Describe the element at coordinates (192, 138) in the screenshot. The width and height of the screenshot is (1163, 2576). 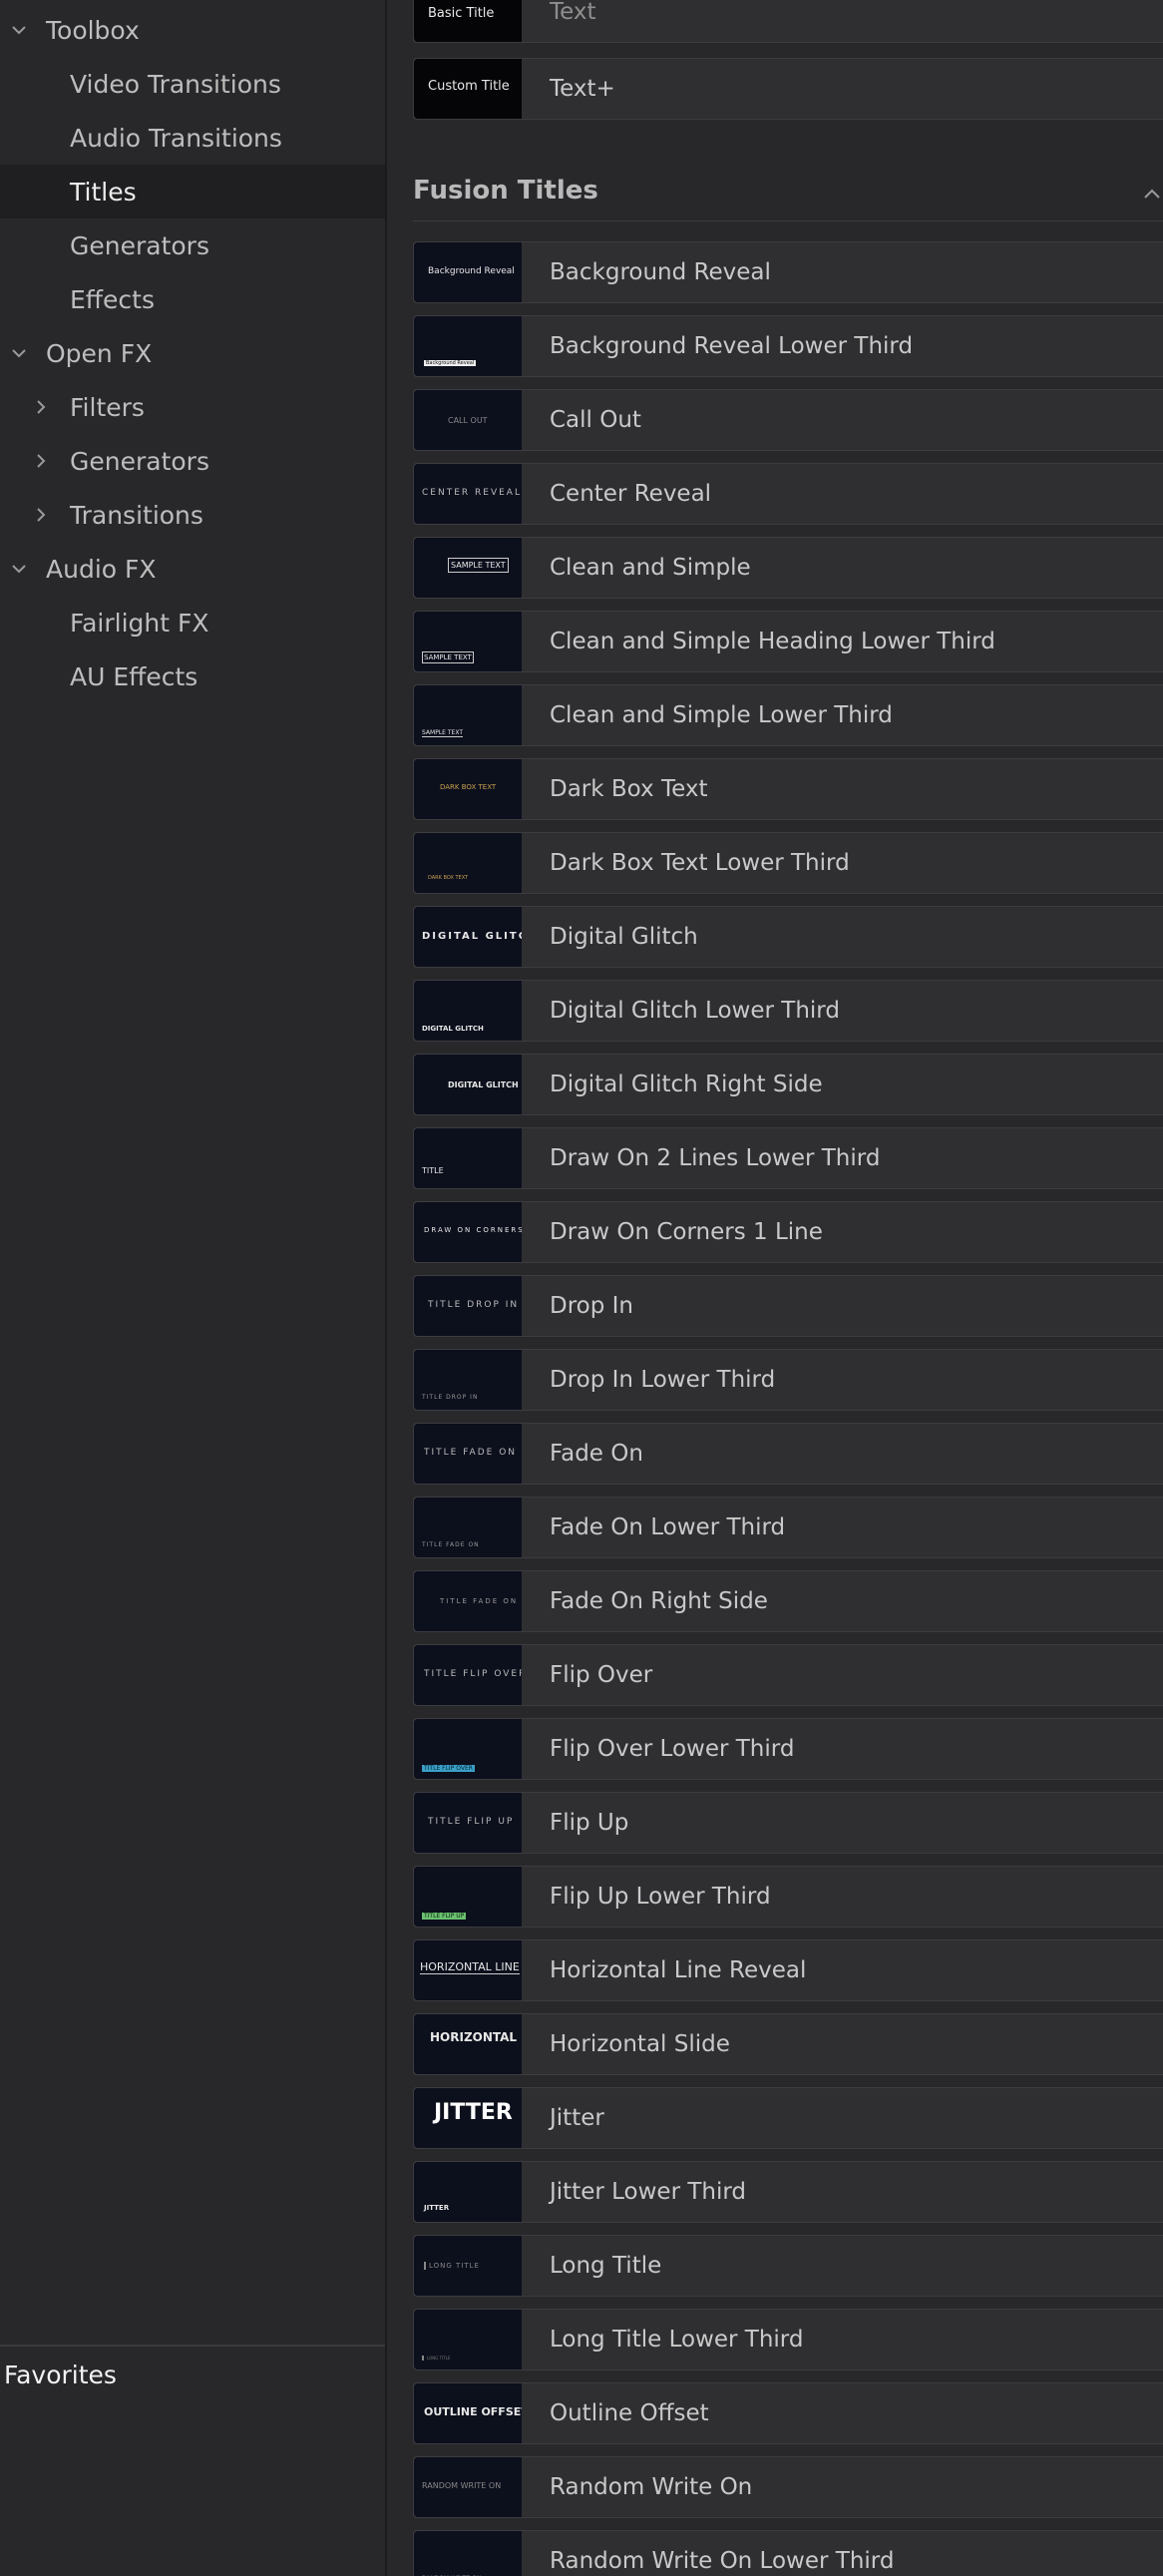
I see `tree-item-audio-transitions: Audio Transitions` at that location.